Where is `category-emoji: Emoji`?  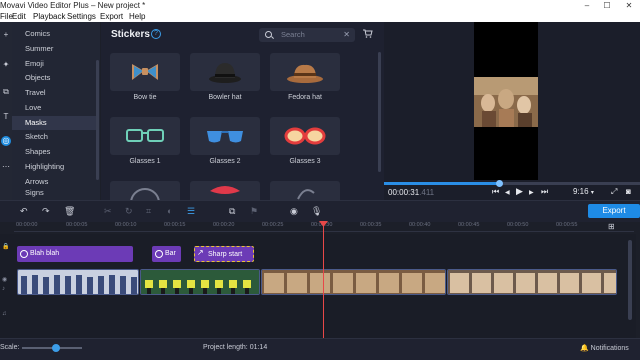 category-emoji: Emoji is located at coordinates (55, 64).